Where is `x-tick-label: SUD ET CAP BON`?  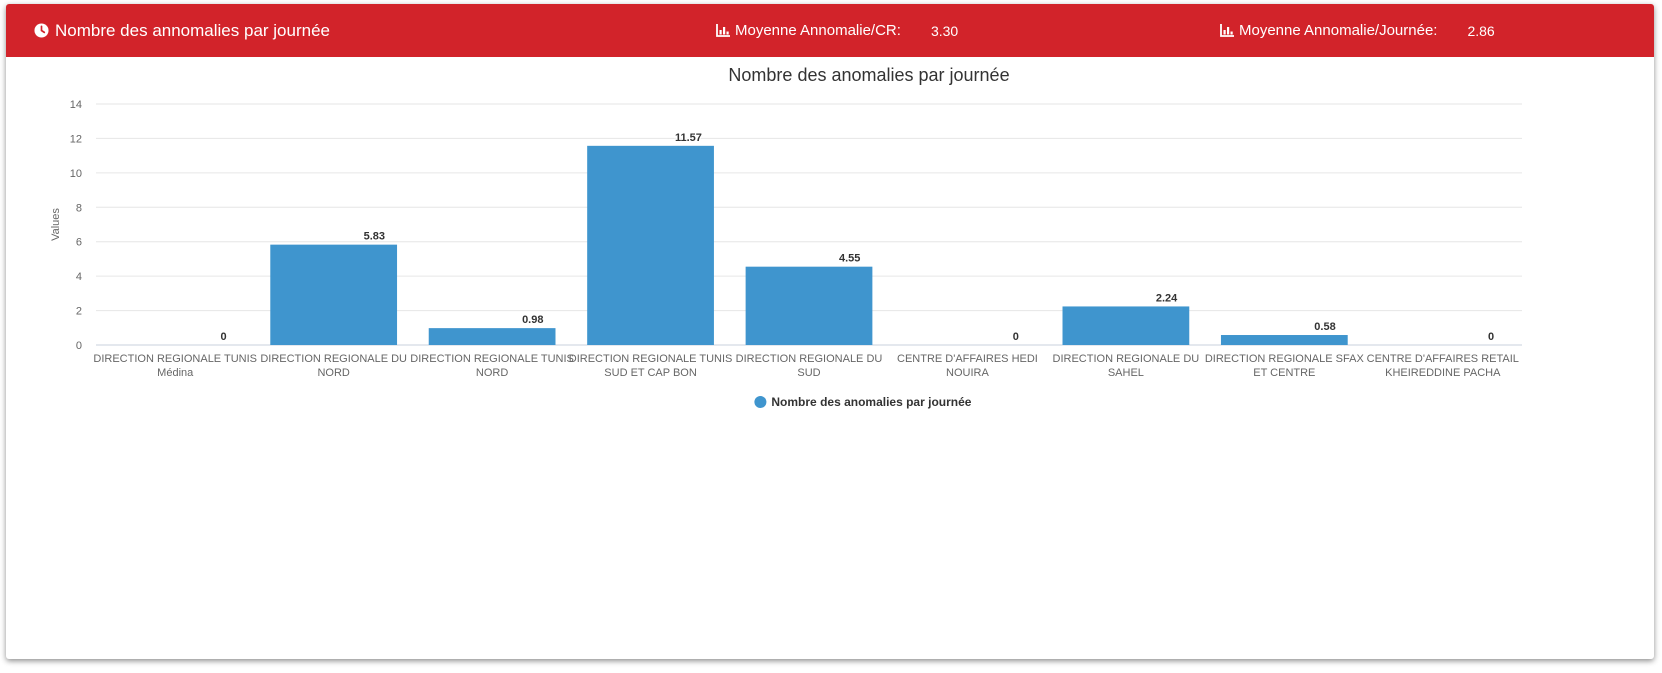
x-tick-label: SUD ET CAP BON is located at coordinates (650, 373).